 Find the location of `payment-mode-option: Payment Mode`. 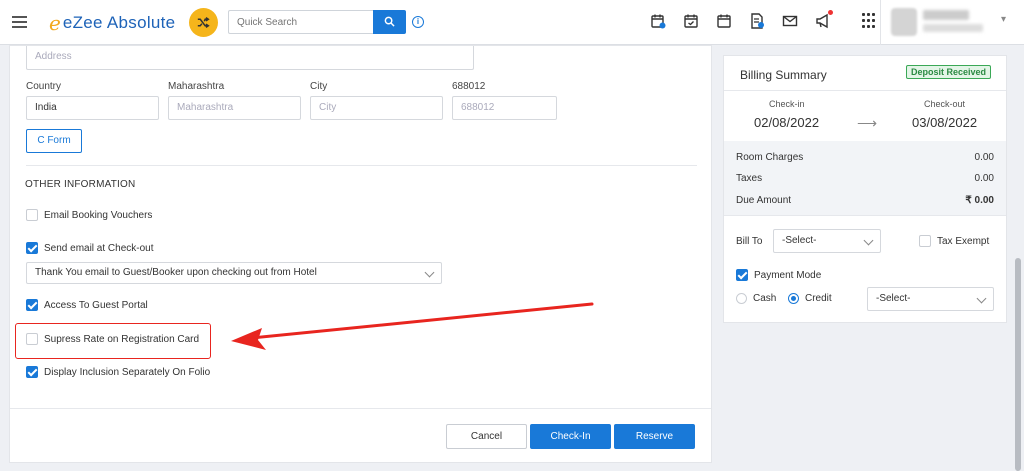

payment-mode-option: Payment Mode is located at coordinates (778, 275).